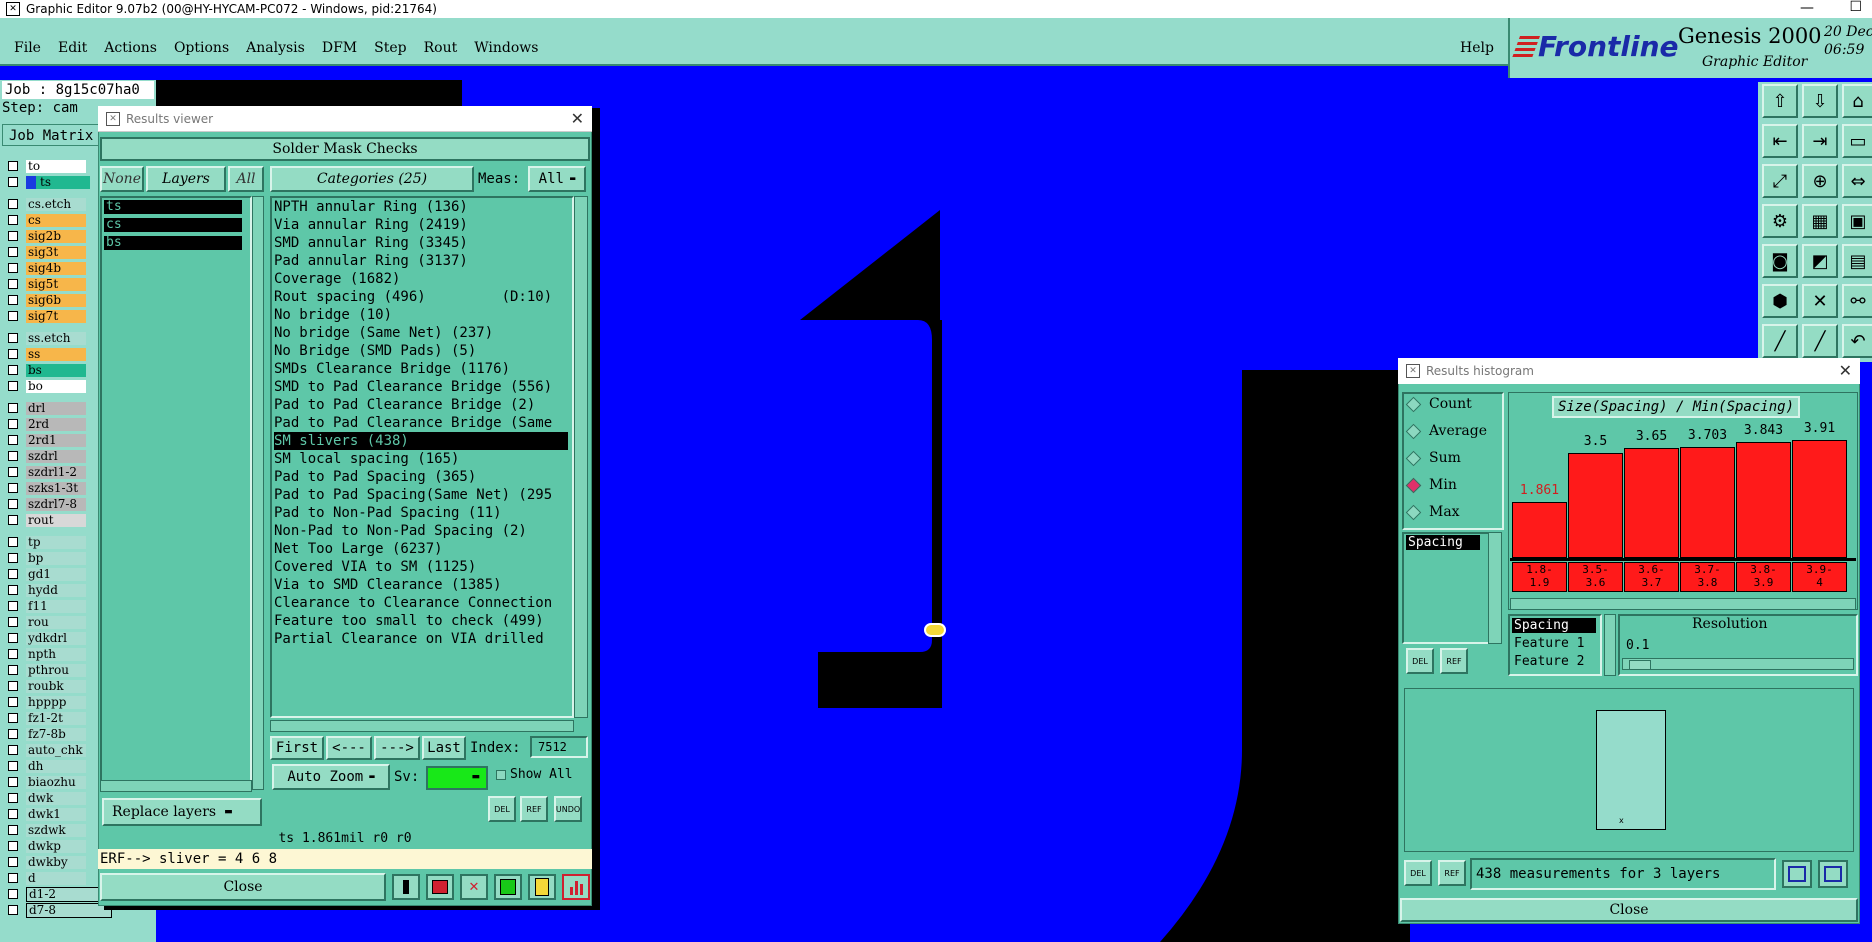  I want to click on category-item: SMD annular Ring (3345), so click(421, 243).